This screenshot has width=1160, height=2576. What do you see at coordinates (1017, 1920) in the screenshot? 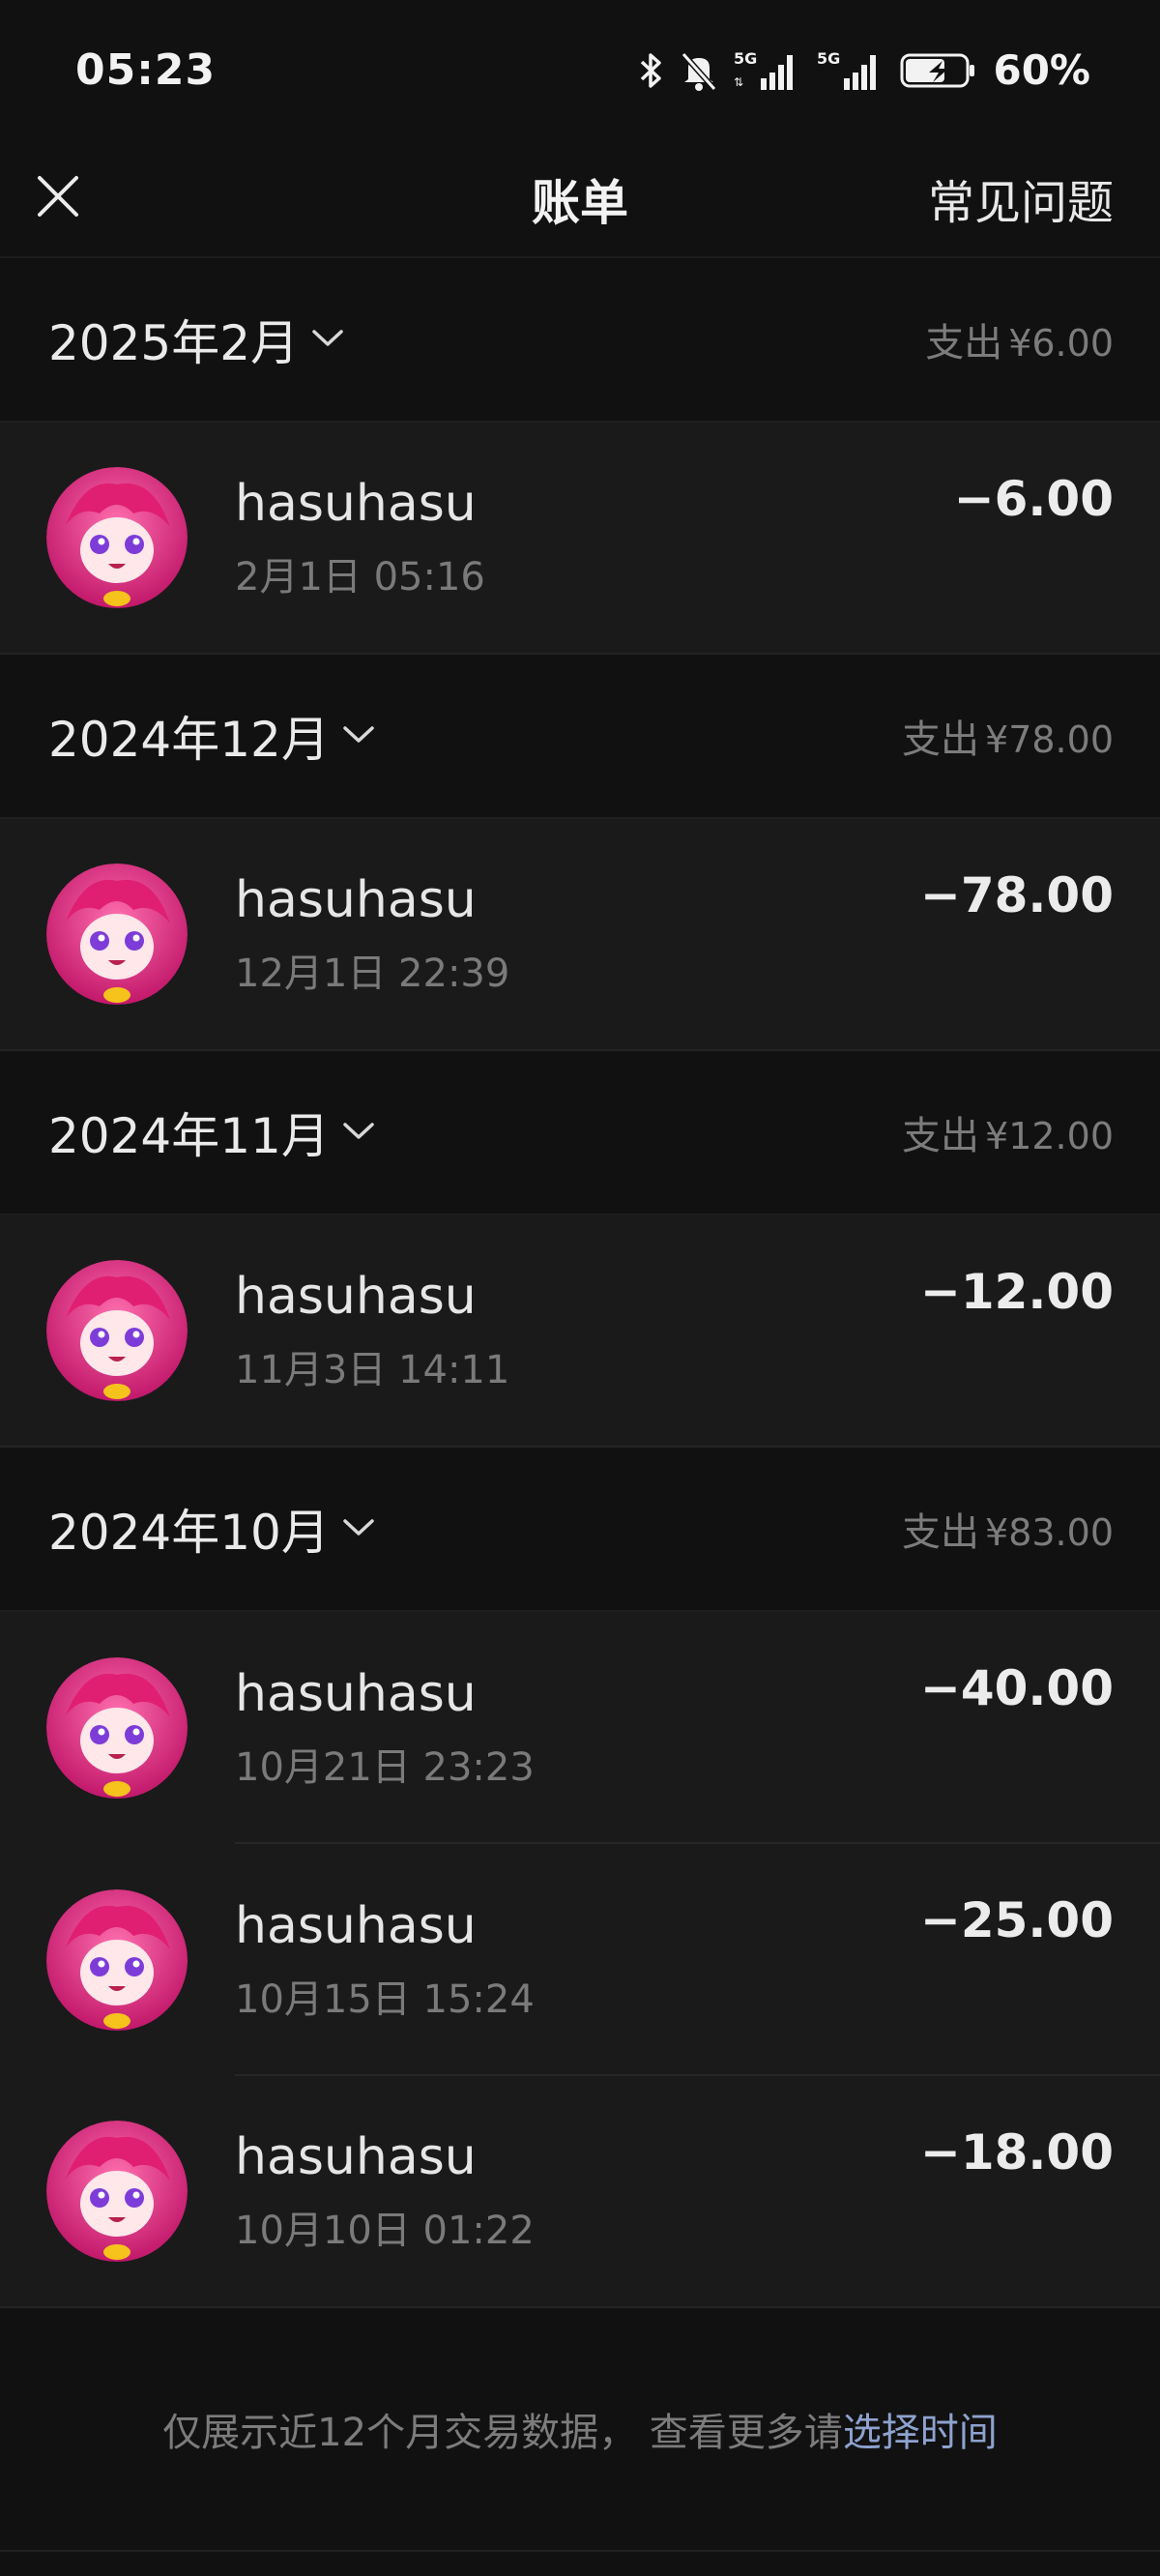
I see `transaction-amount: −25.00` at bounding box center [1017, 1920].